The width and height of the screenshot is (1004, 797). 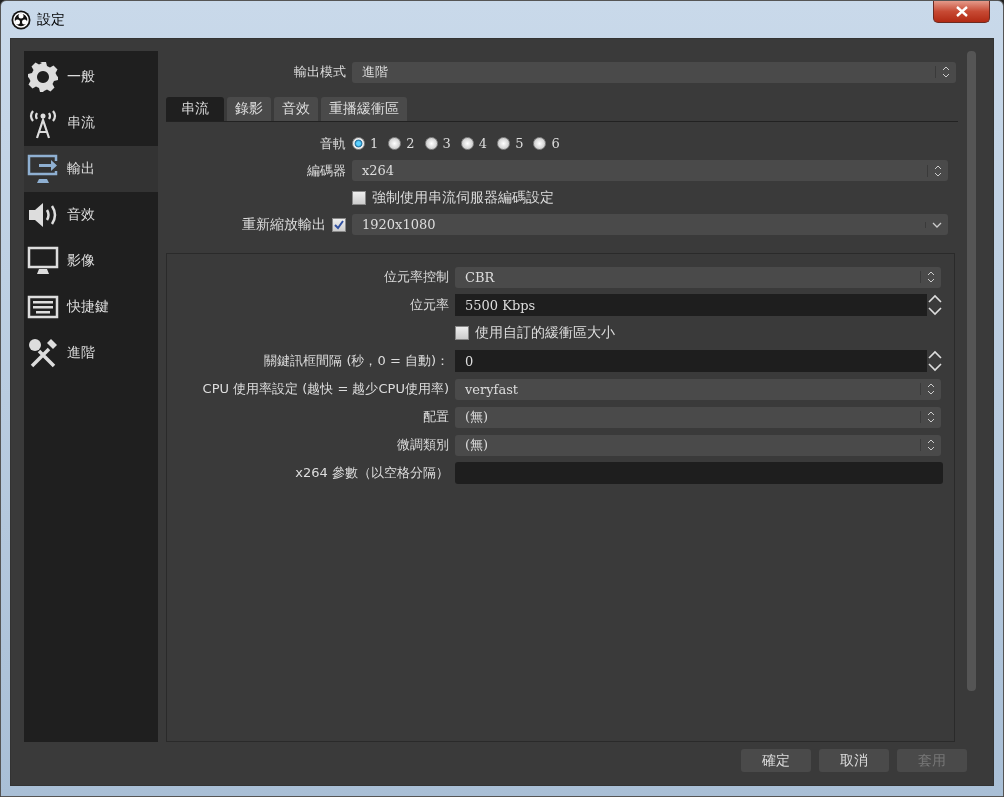 What do you see at coordinates (650, 170) in the screenshot?
I see `encoder-dropdown: x264` at bounding box center [650, 170].